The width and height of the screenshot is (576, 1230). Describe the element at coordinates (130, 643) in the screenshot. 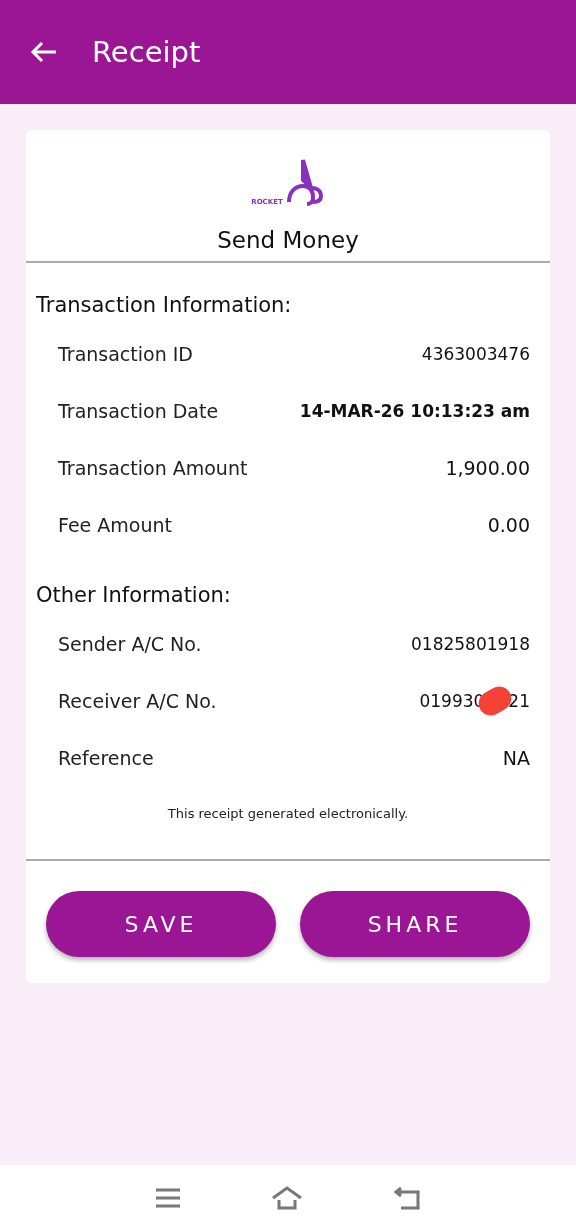

I see `field-label: Sender A/C No.` at that location.